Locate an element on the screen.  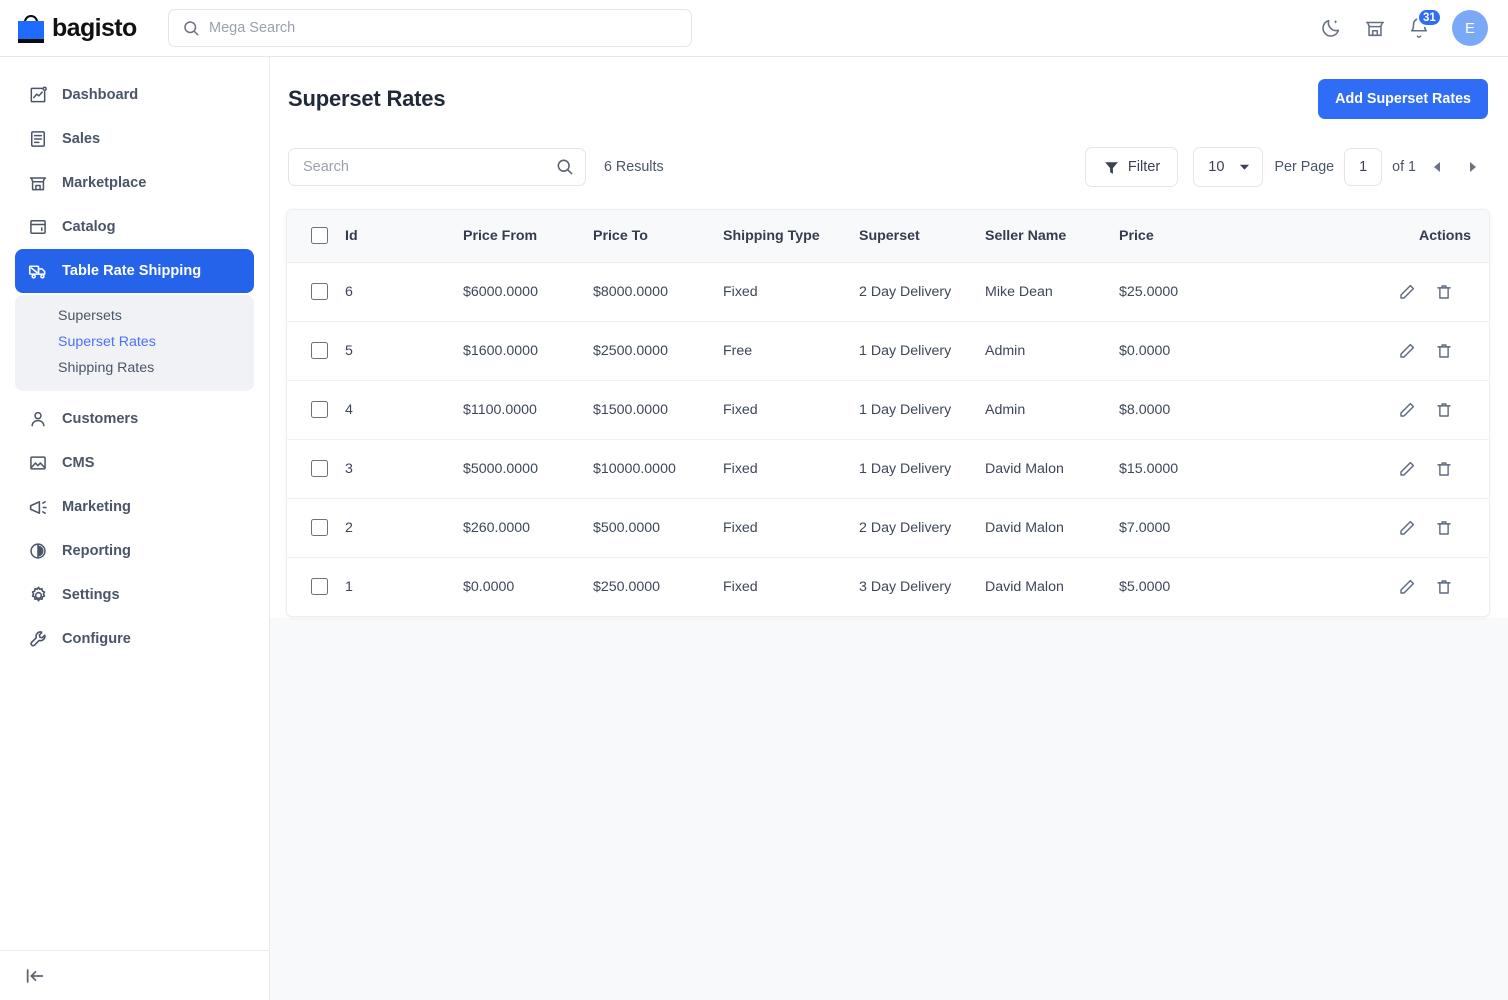
chevron-left-icon is located at coordinates (1437, 167).